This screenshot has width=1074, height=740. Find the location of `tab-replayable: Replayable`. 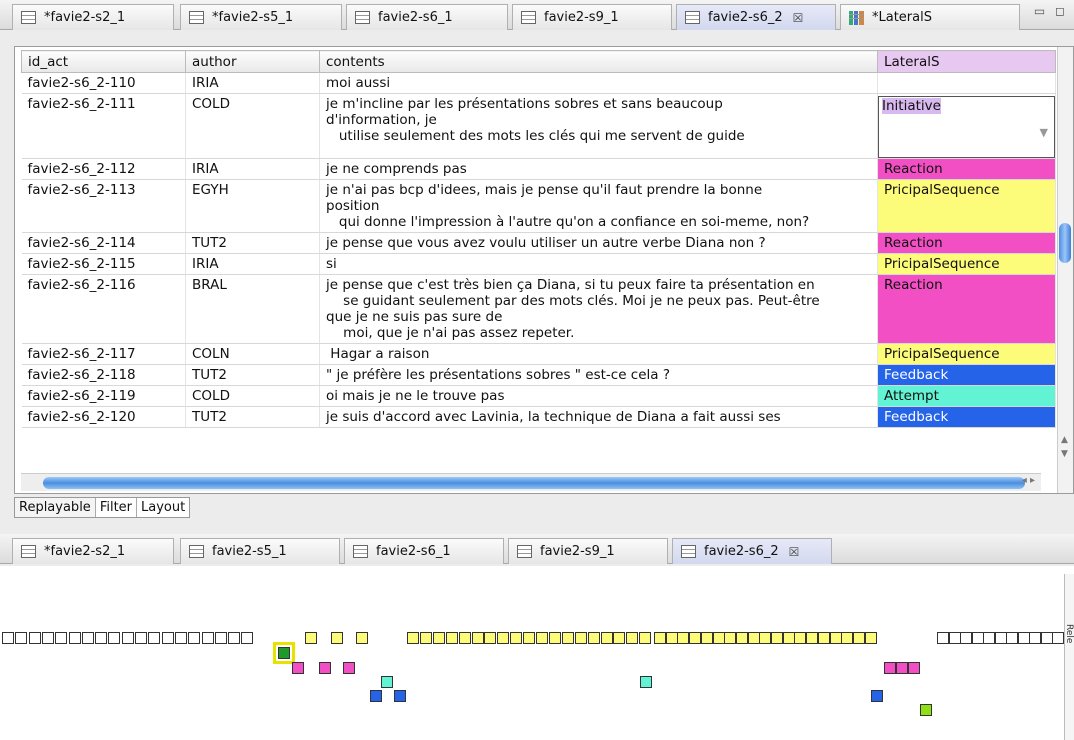

tab-replayable: Replayable is located at coordinates (55, 507).